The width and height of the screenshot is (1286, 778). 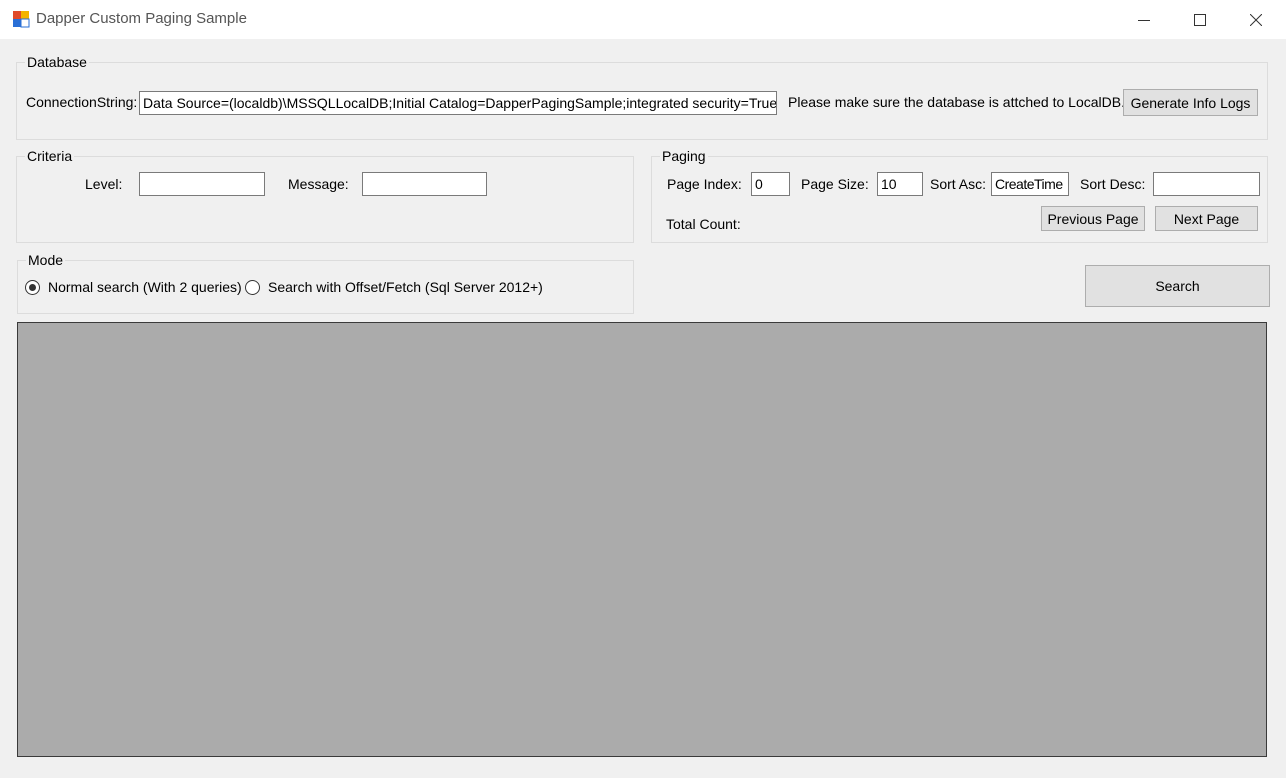 I want to click on previous-page-button: Previous Page, so click(x=1093, y=218).